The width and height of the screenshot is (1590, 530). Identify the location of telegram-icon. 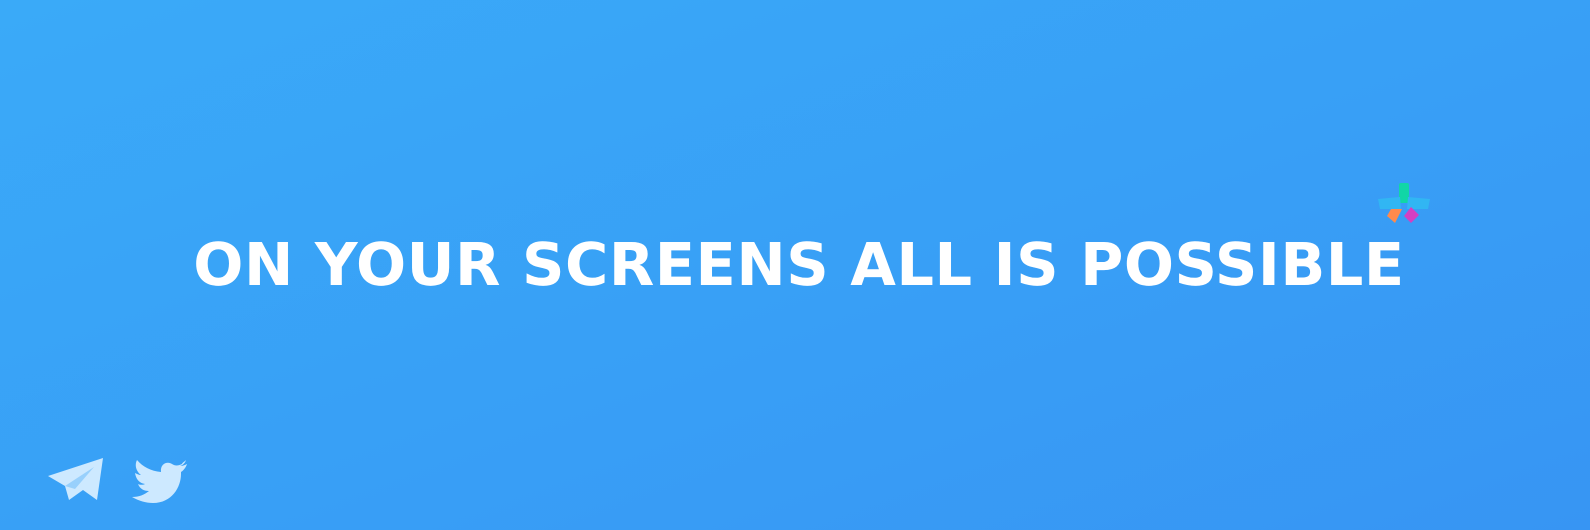
(75, 479).